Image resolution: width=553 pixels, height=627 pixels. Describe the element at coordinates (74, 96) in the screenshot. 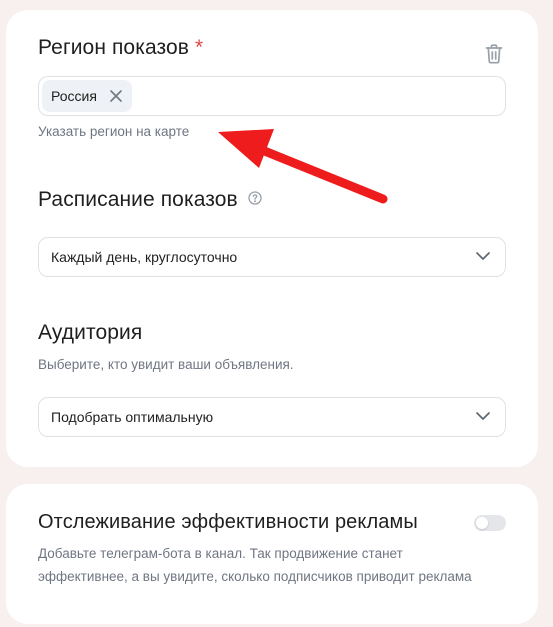

I see `region-chip-label: Россия` at that location.